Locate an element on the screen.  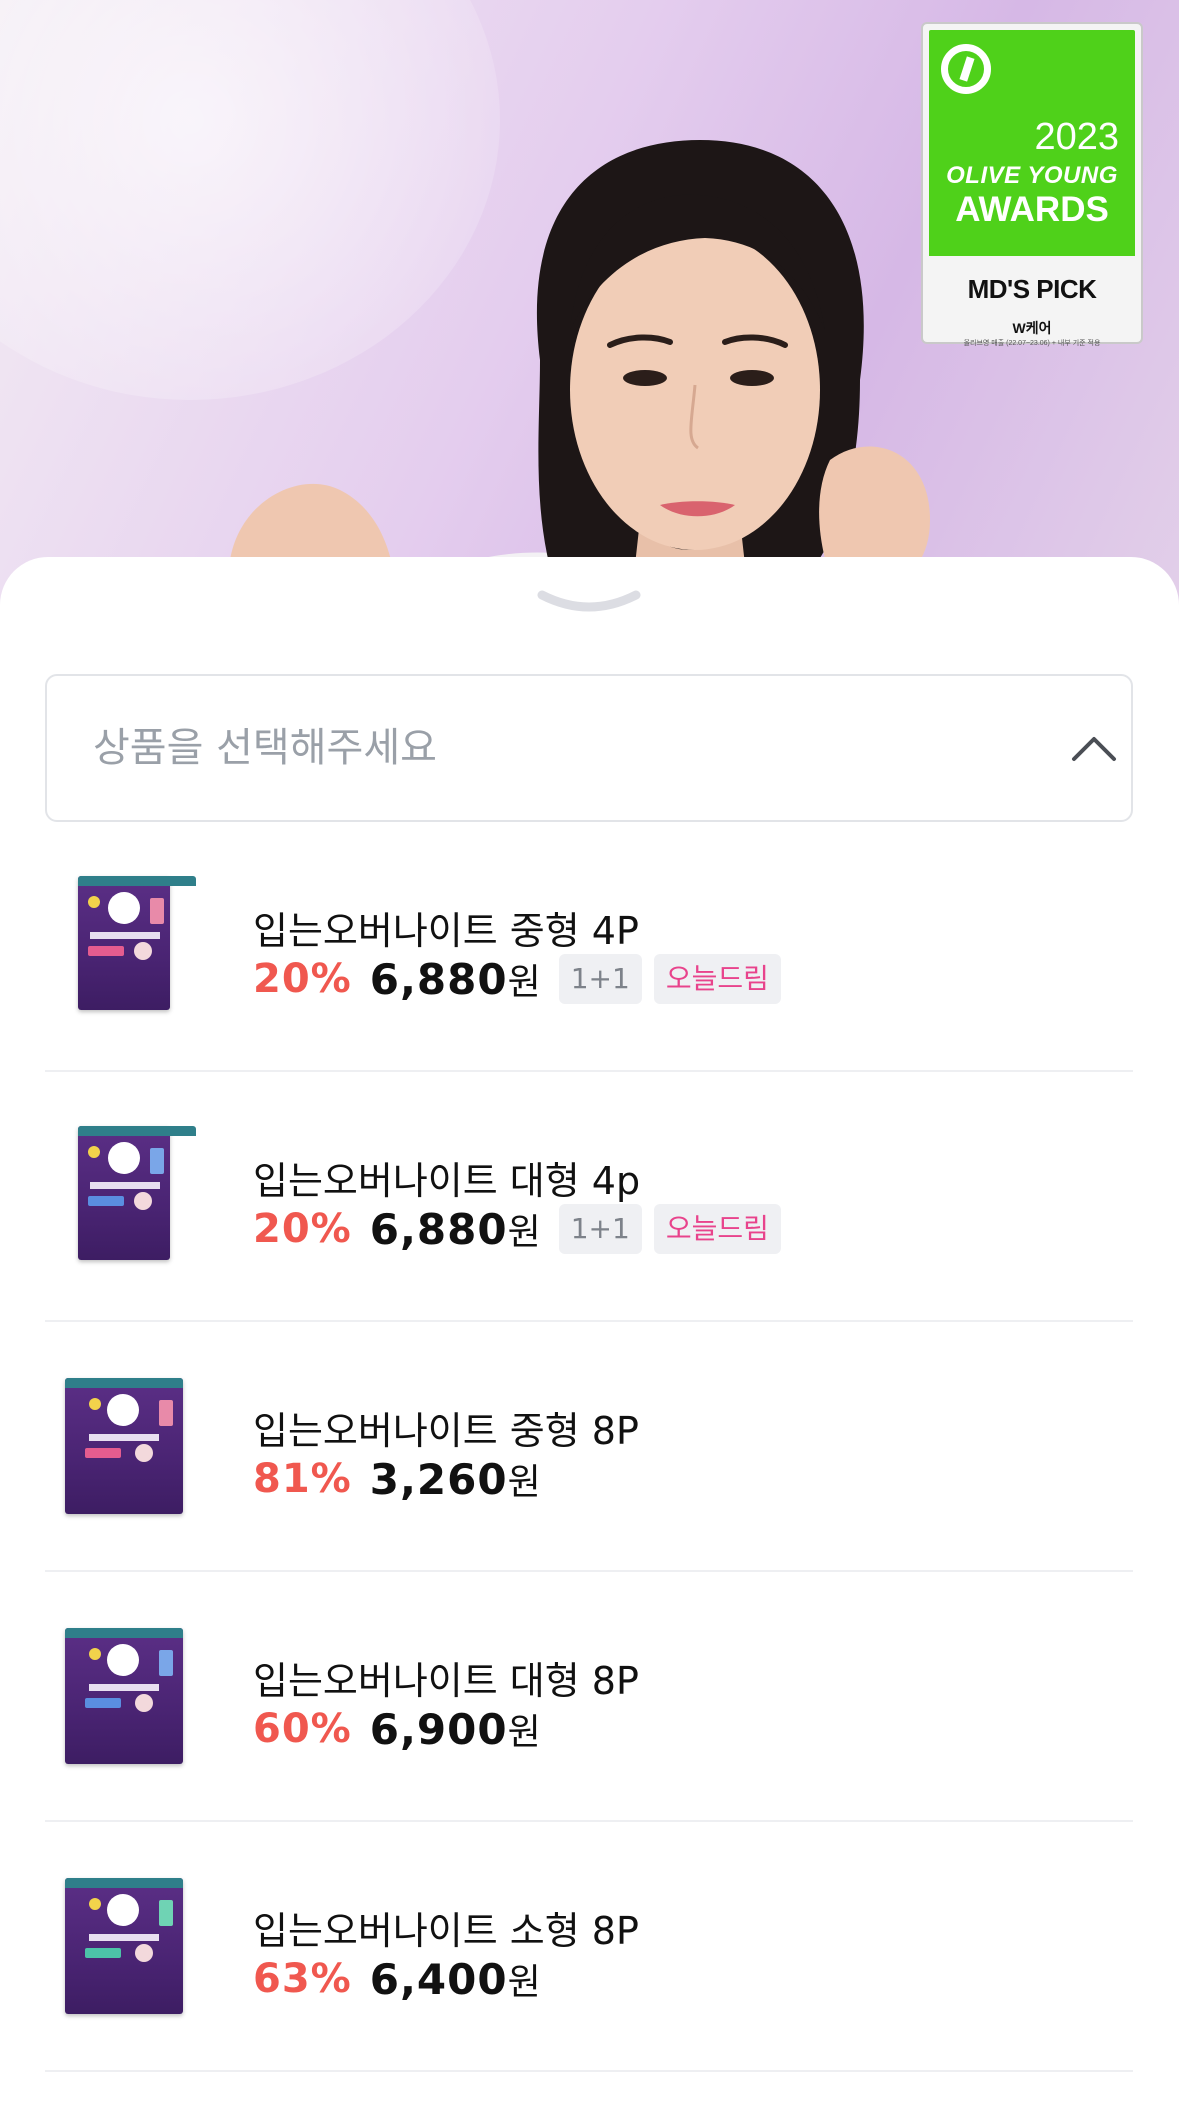
collapse-handle-icon is located at coordinates (589, 604).